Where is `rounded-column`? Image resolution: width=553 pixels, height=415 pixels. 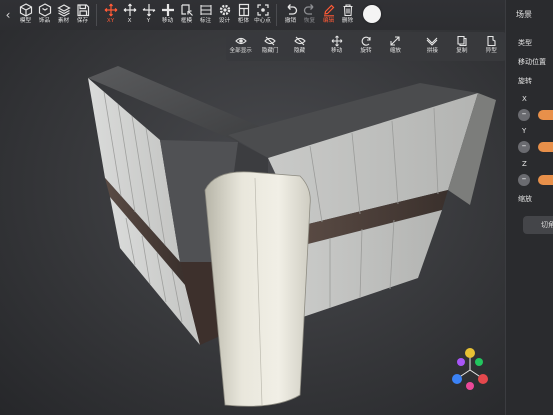 rounded-column is located at coordinates (257, 289).